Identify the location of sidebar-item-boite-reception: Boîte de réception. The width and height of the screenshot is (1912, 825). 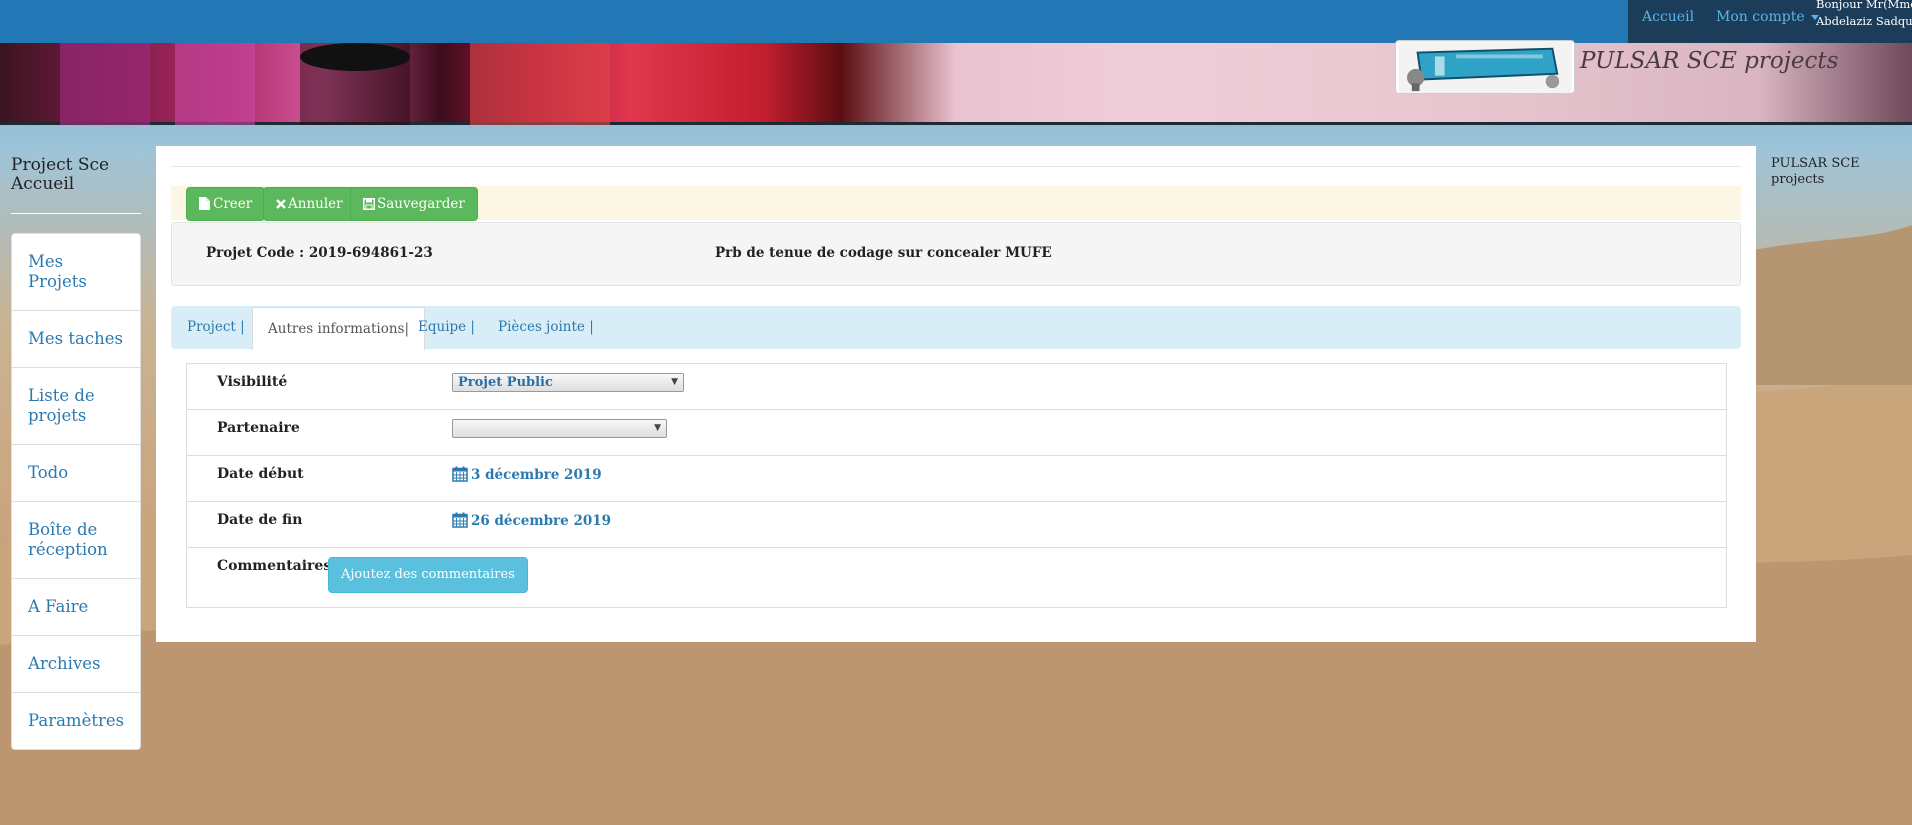
(76, 540).